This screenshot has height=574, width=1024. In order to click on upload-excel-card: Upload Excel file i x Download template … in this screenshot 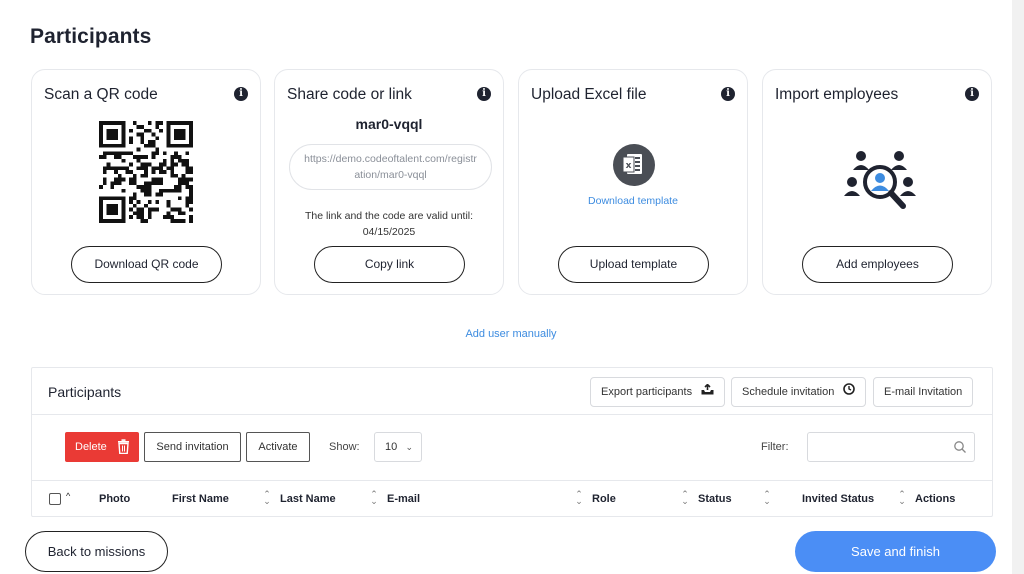, I will do `click(633, 182)`.